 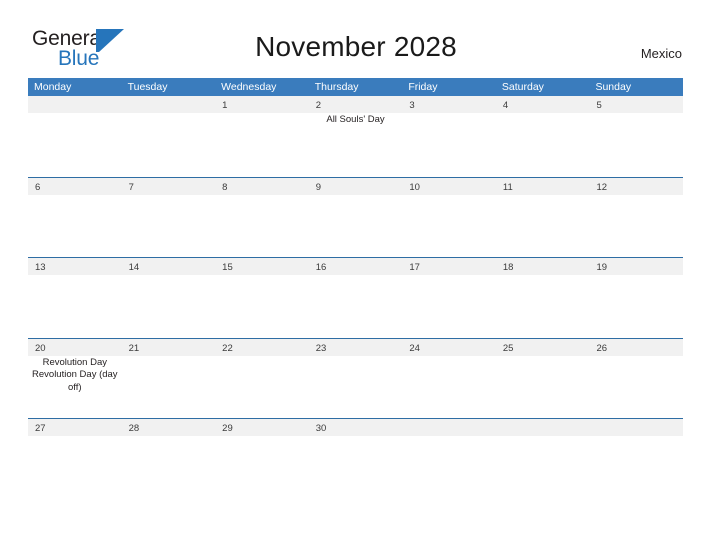 What do you see at coordinates (318, 105) in the screenshot?
I see `day-number: 2` at bounding box center [318, 105].